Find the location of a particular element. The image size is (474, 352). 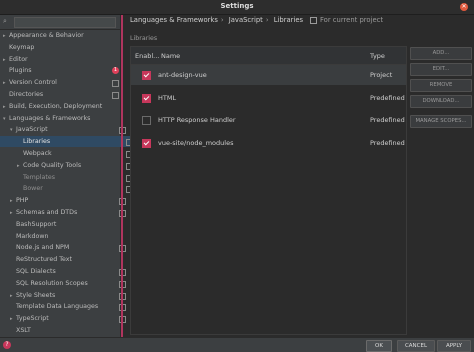

sidebar-item: Webpack is located at coordinates (68, 153).